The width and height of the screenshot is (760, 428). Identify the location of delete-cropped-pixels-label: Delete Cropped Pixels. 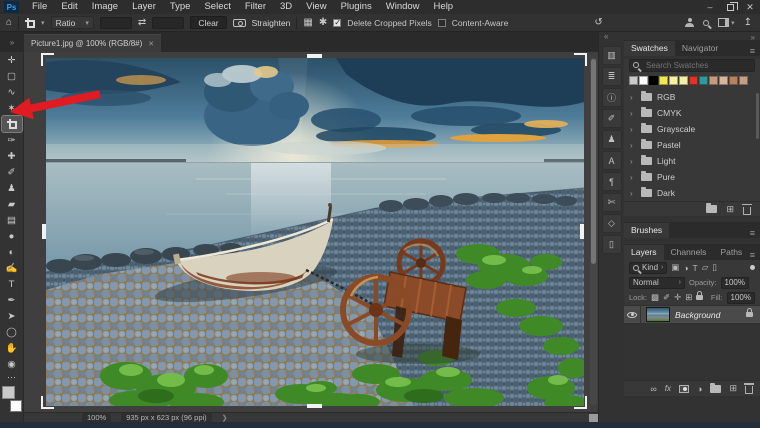
(389, 23).